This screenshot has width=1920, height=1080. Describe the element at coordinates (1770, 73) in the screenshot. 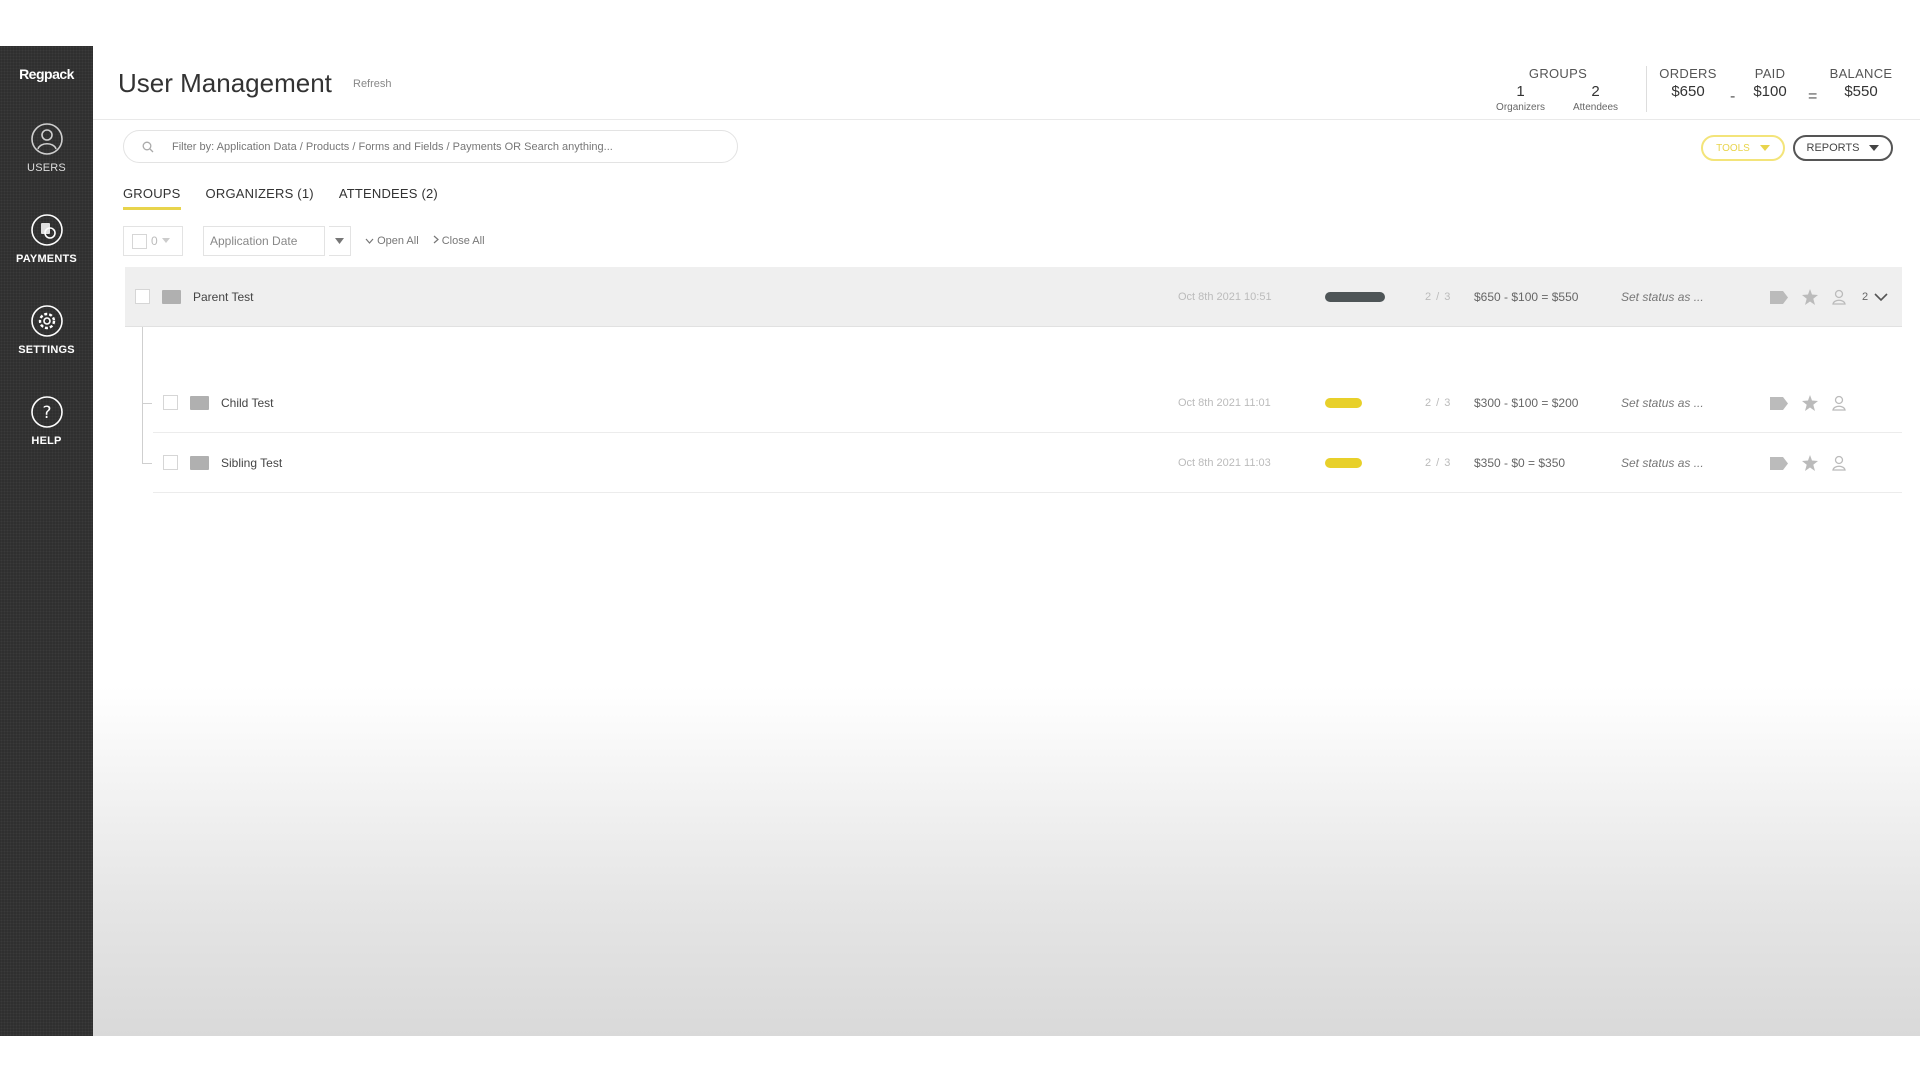

I see `paid-label: PAID` at that location.